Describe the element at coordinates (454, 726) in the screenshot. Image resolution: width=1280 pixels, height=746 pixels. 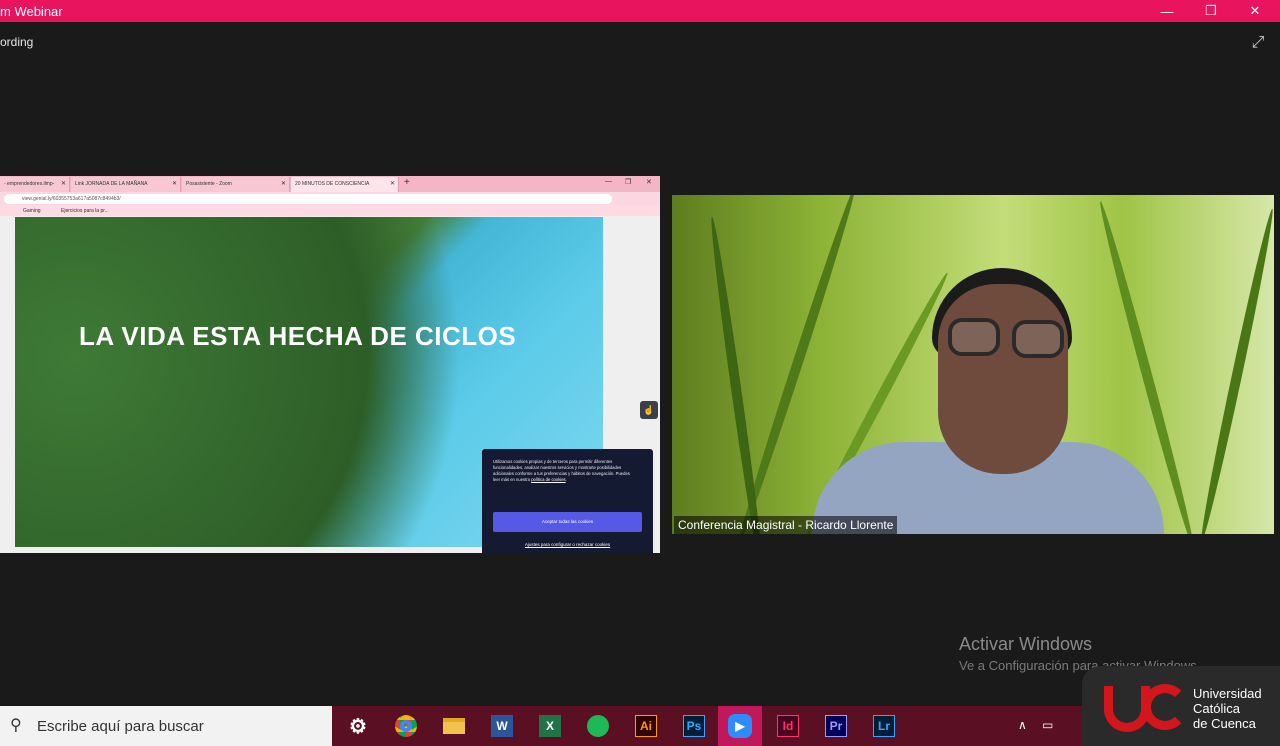
I see `file-explorer-icon` at that location.